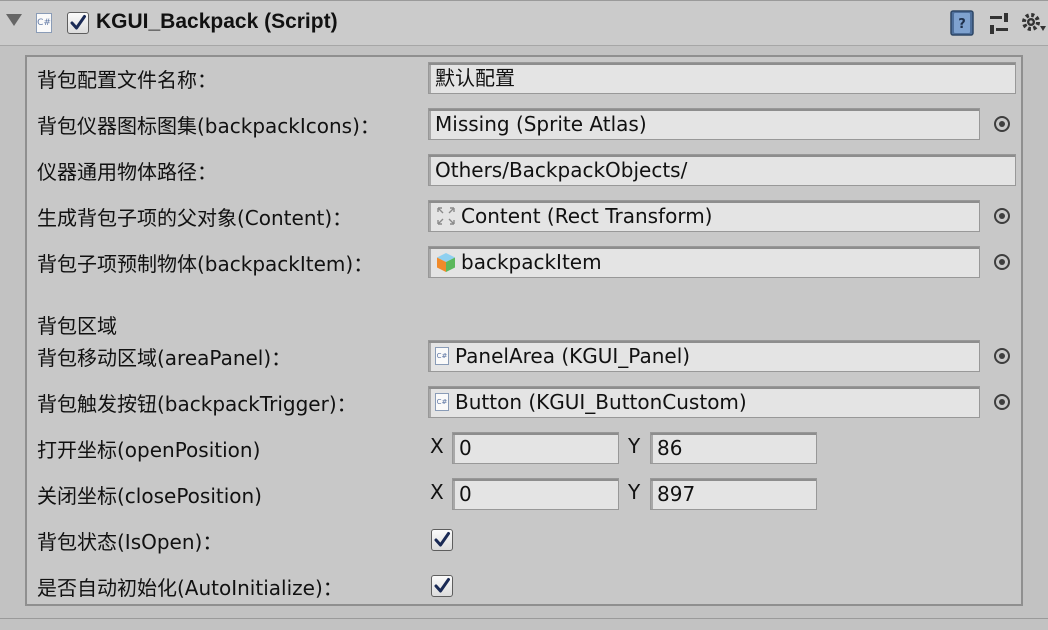 This screenshot has height=630, width=1048. I want to click on help-book-icon: ?, so click(962, 23).